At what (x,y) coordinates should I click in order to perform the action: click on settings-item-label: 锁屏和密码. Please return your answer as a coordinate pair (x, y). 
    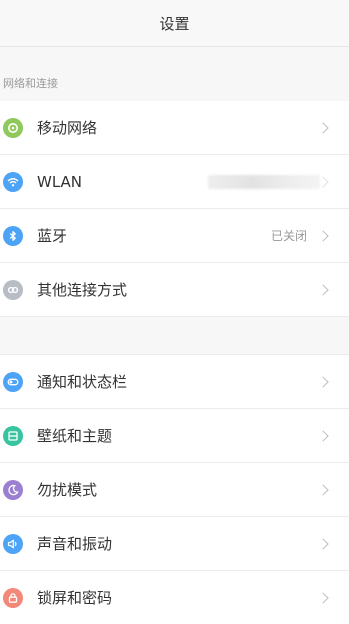
    Looking at the image, I should click on (75, 598).